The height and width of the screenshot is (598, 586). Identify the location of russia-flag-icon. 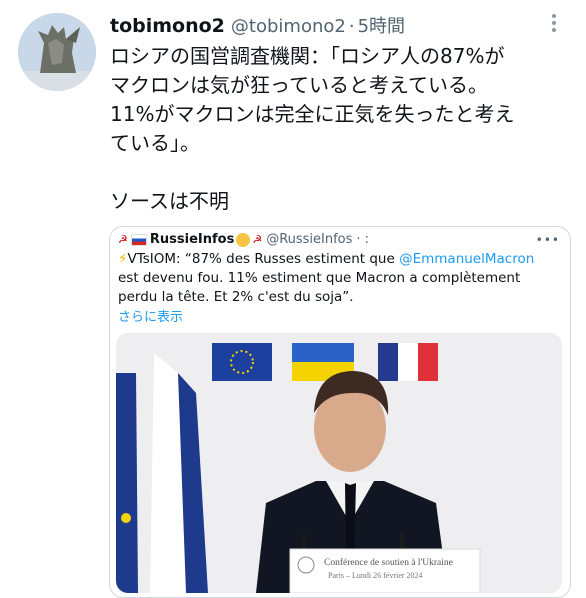
(138, 239).